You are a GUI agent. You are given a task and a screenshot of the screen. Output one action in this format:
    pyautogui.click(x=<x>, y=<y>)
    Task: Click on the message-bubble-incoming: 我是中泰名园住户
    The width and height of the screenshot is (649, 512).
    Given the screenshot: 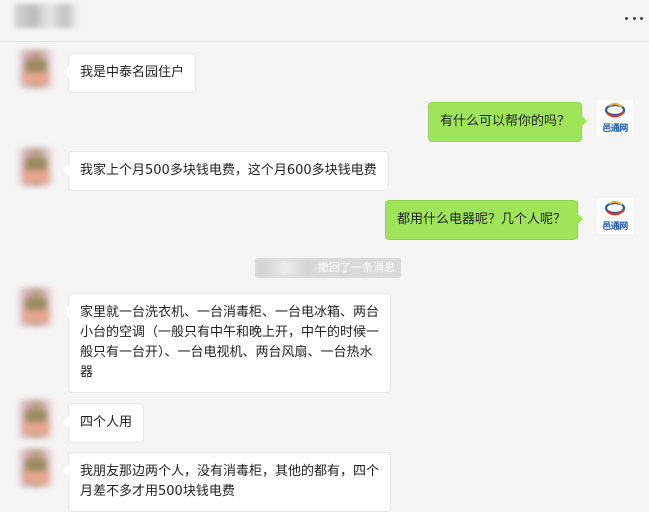 What is the action you would take?
    pyautogui.click(x=129, y=73)
    